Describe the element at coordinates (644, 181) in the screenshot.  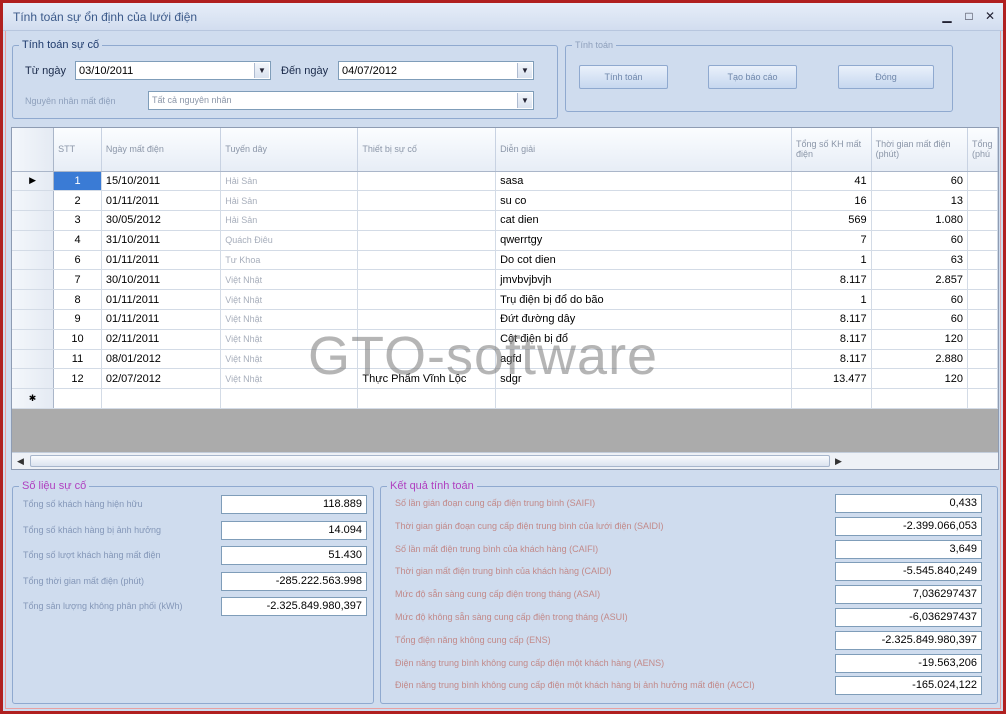
I see `table-cell: sasa` at that location.